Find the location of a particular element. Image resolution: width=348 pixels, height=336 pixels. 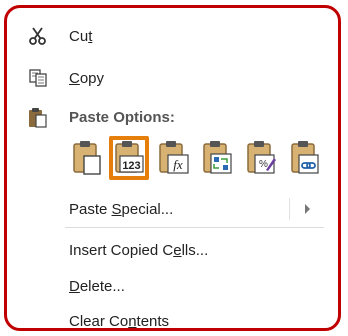

clear-contents-accel: n is located at coordinates (132, 321).